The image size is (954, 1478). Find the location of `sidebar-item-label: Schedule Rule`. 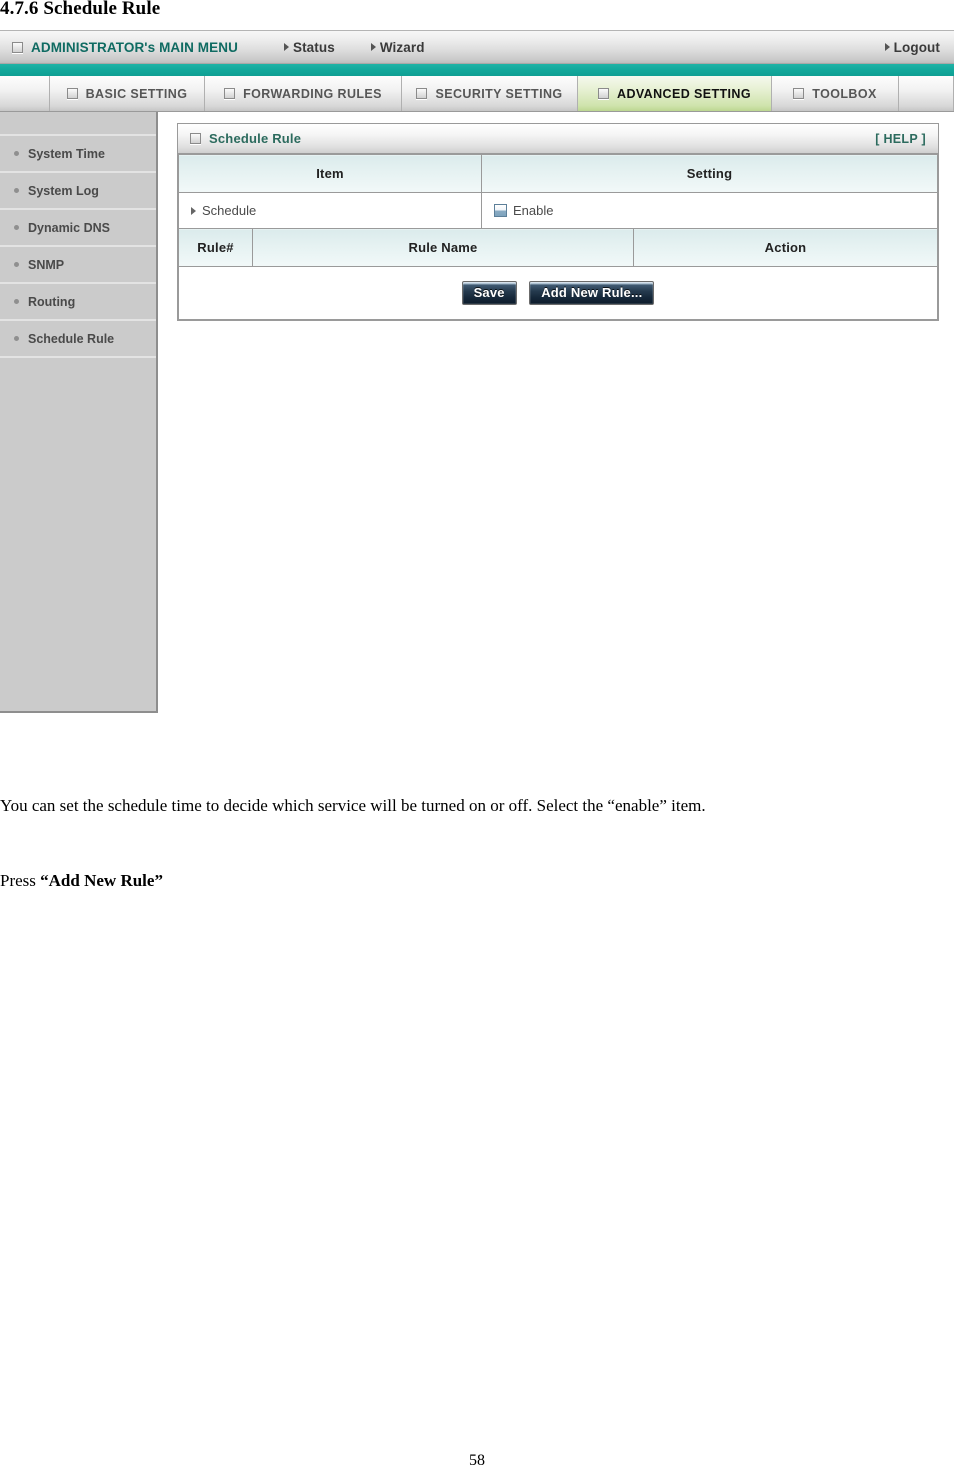

sidebar-item-label: Schedule Rule is located at coordinates (71, 338).